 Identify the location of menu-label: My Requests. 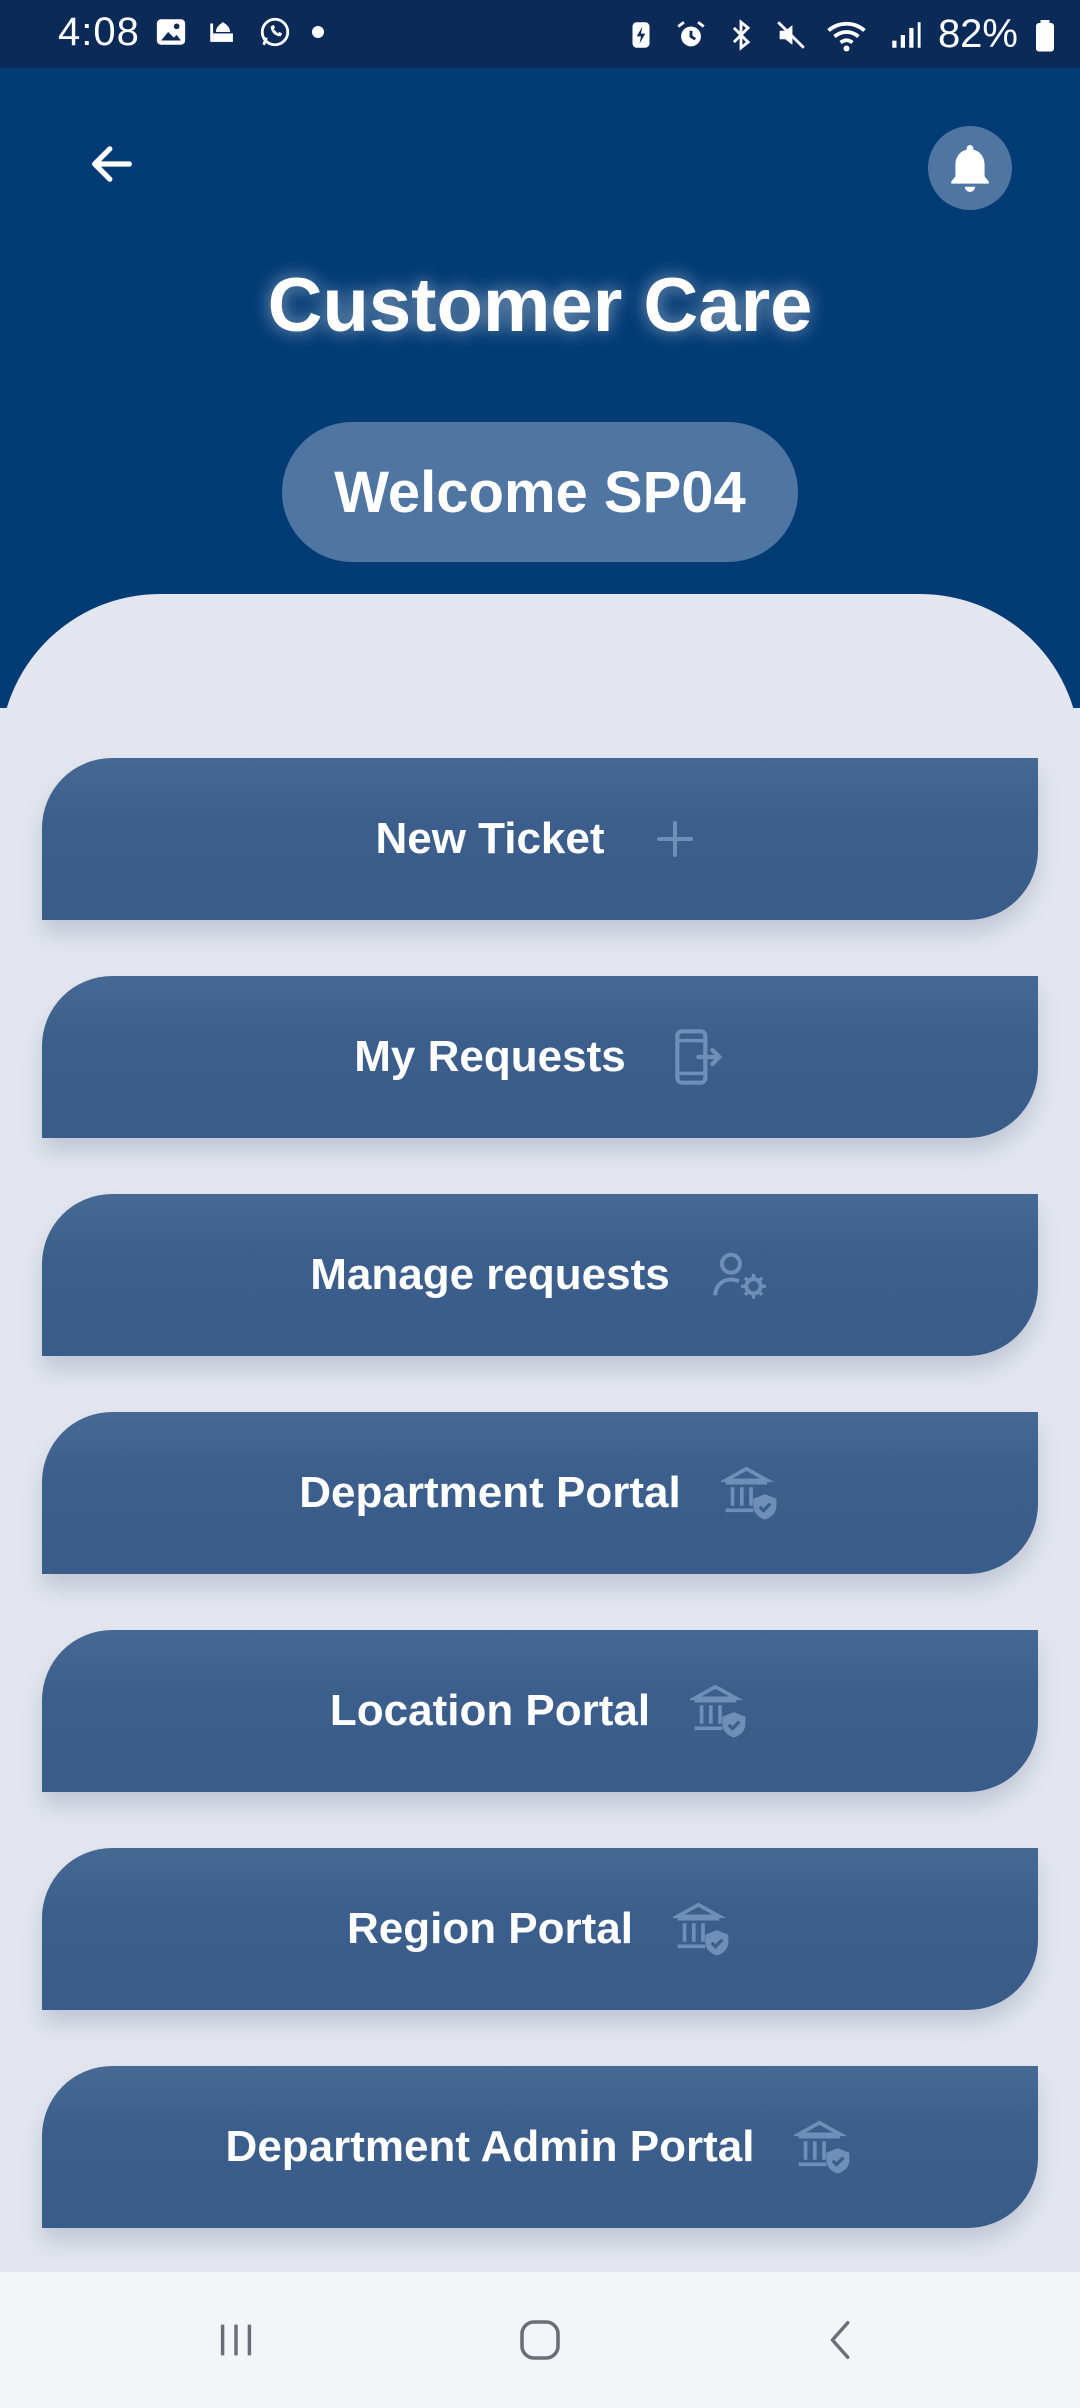
(490, 1056).